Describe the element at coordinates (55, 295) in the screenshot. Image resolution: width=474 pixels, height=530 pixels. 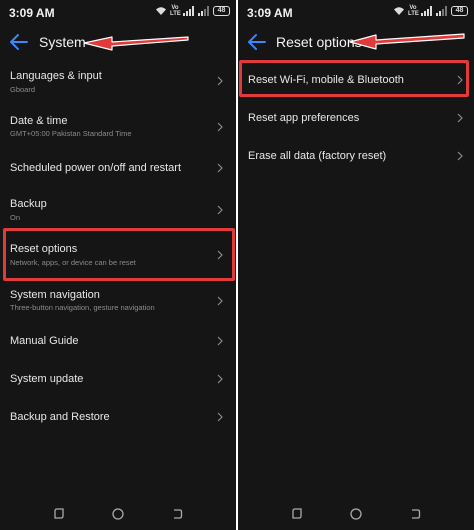
I see `list-item-title: System navigation` at that location.